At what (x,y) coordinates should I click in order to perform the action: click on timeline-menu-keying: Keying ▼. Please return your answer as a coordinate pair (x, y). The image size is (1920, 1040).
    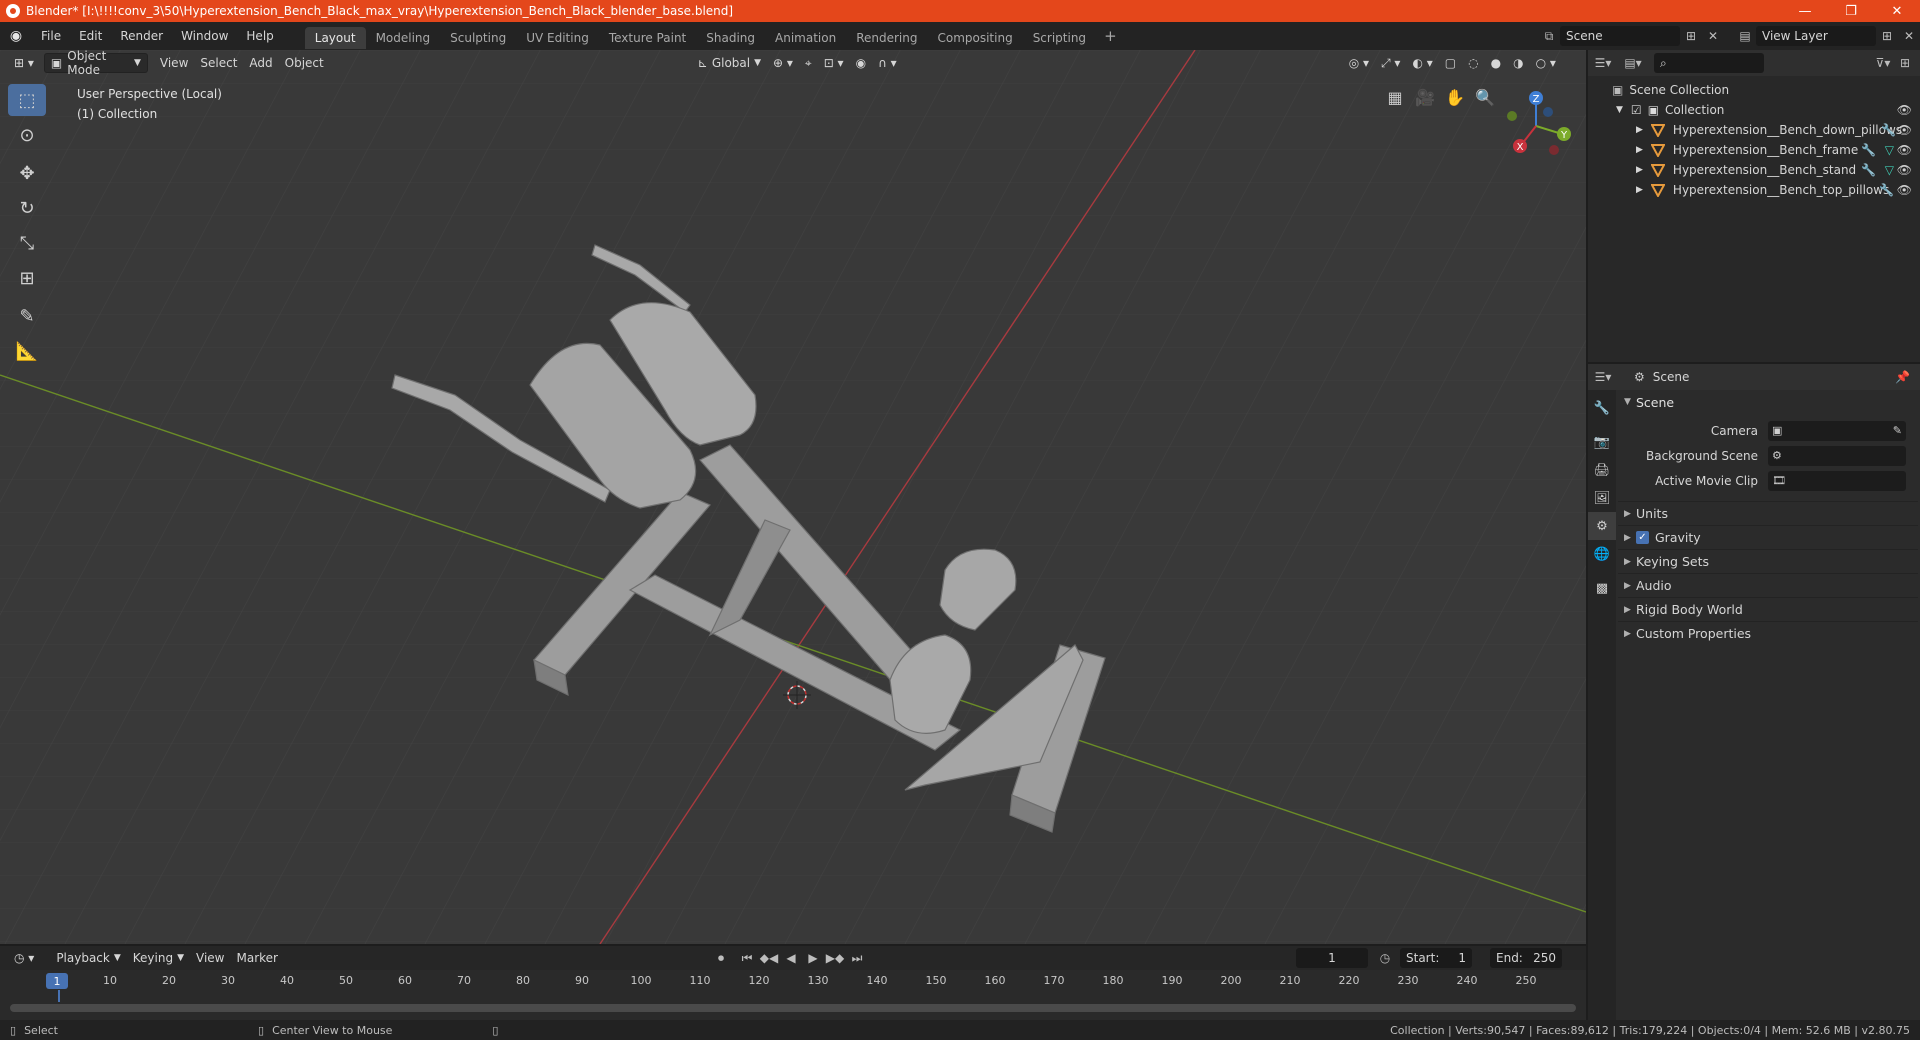
    Looking at the image, I should click on (158, 958).